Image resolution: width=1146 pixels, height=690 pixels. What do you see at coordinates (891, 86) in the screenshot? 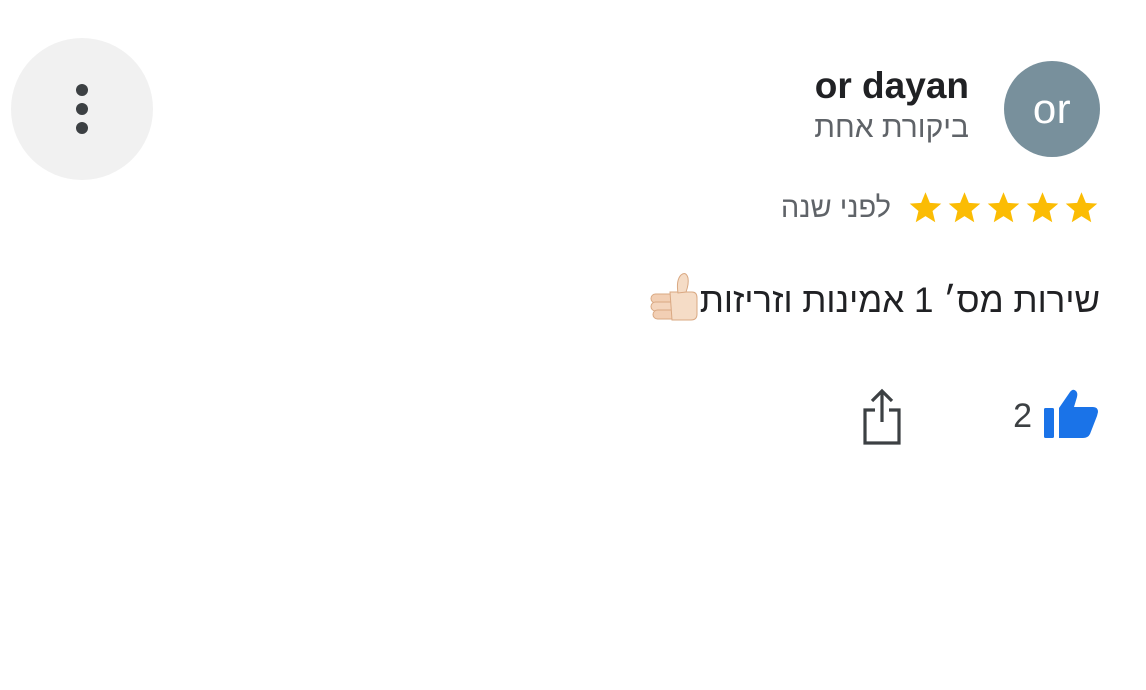
I see `reviewer-name: or dayan` at bounding box center [891, 86].